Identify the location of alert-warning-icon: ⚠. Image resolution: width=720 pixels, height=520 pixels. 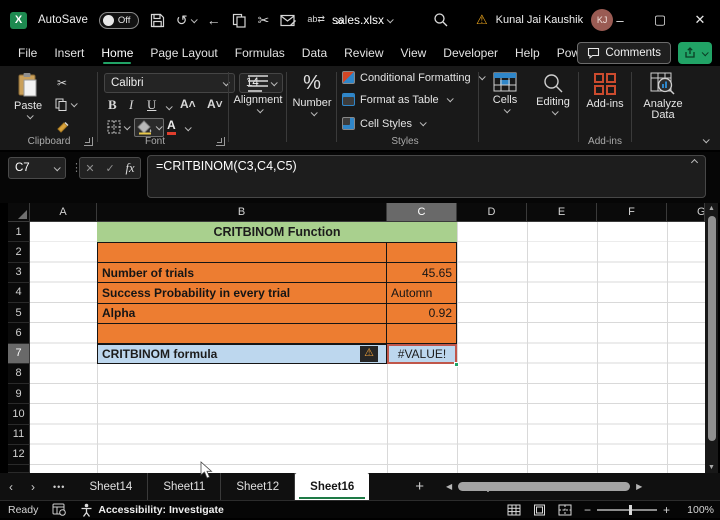
(482, 20).